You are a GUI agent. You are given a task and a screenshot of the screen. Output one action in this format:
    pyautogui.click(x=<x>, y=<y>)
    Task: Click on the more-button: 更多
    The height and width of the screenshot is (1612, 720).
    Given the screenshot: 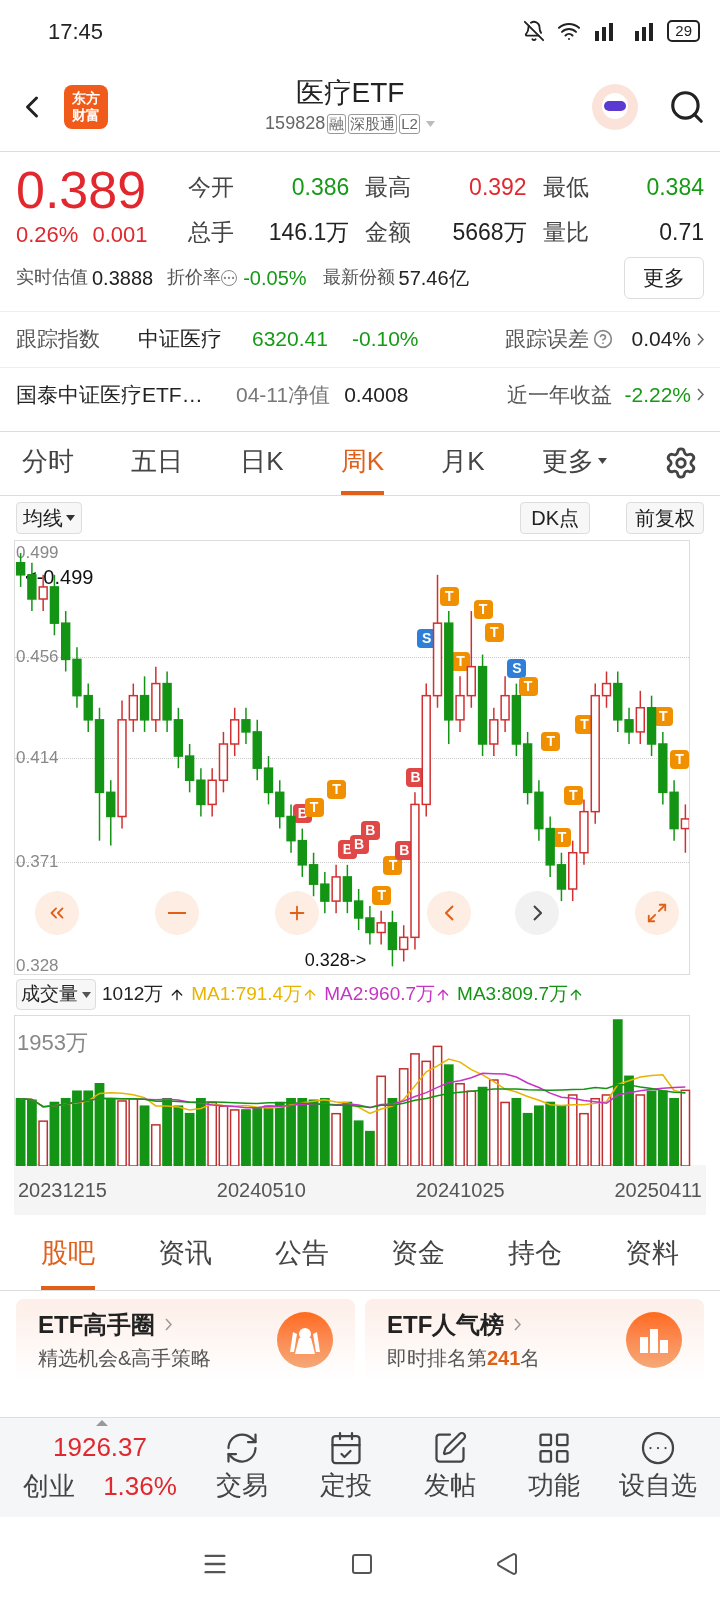 What is the action you would take?
    pyautogui.click(x=664, y=278)
    